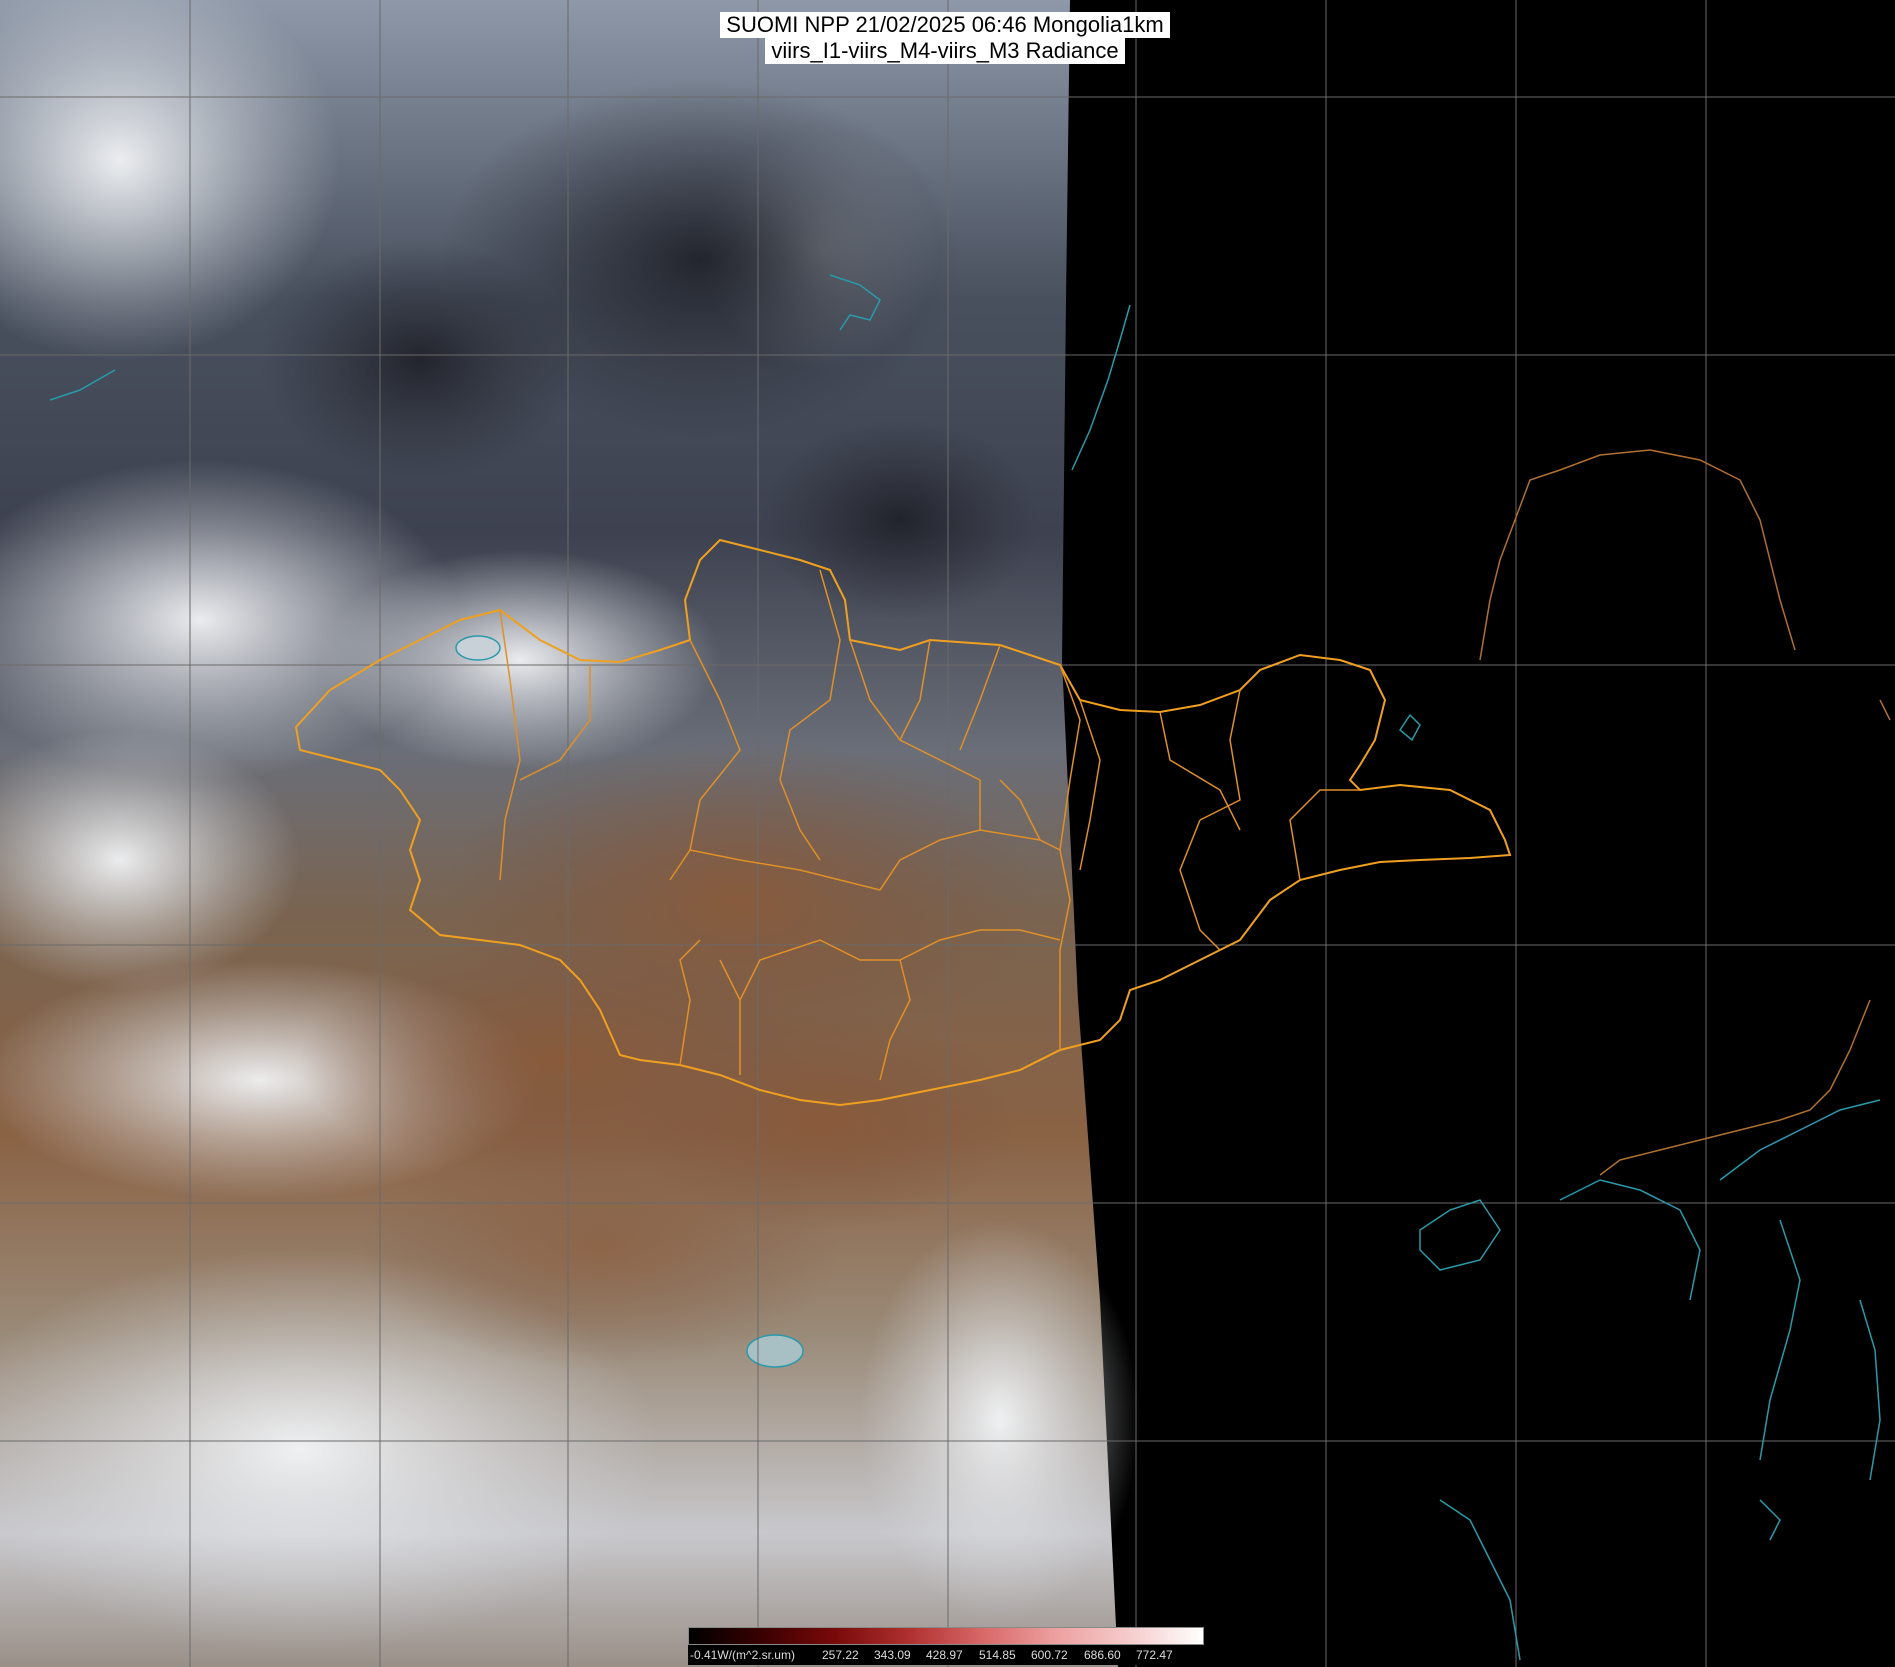 The width and height of the screenshot is (1895, 1667). What do you see at coordinates (742, 1655) in the screenshot?
I see `legend-unit-label: -0.41W/(m^2.sr.um)` at bounding box center [742, 1655].